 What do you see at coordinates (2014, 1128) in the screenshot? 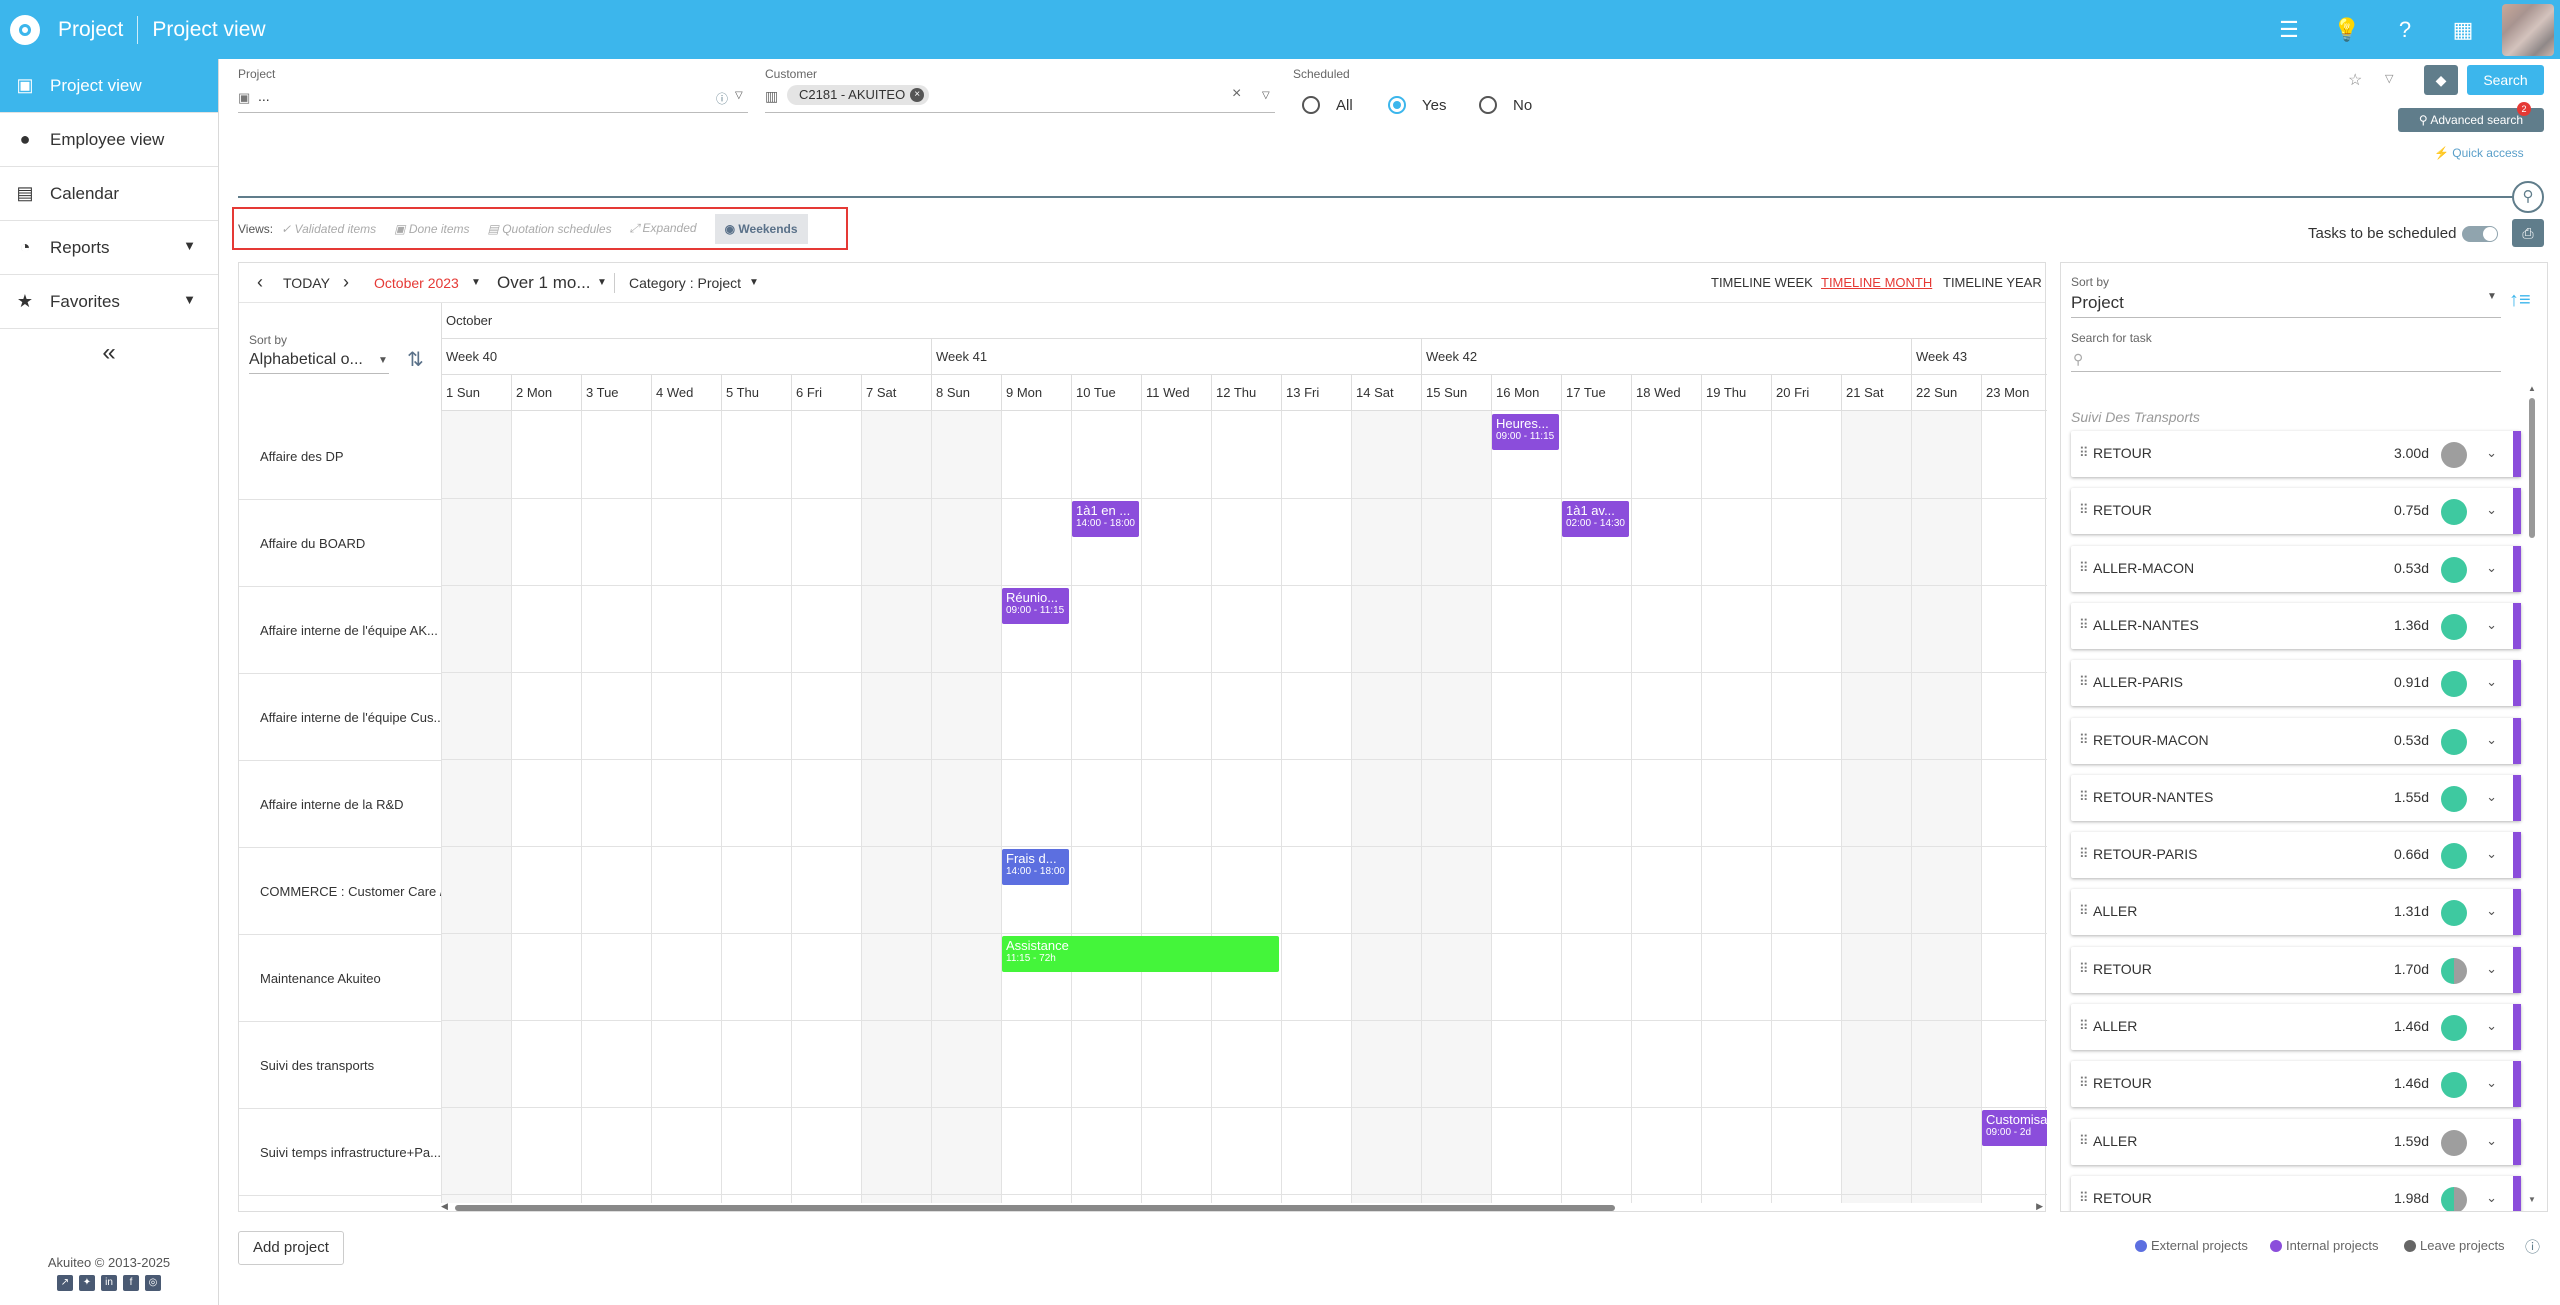
I see `schedule-event: Customisa...09:00 - 2d` at bounding box center [2014, 1128].